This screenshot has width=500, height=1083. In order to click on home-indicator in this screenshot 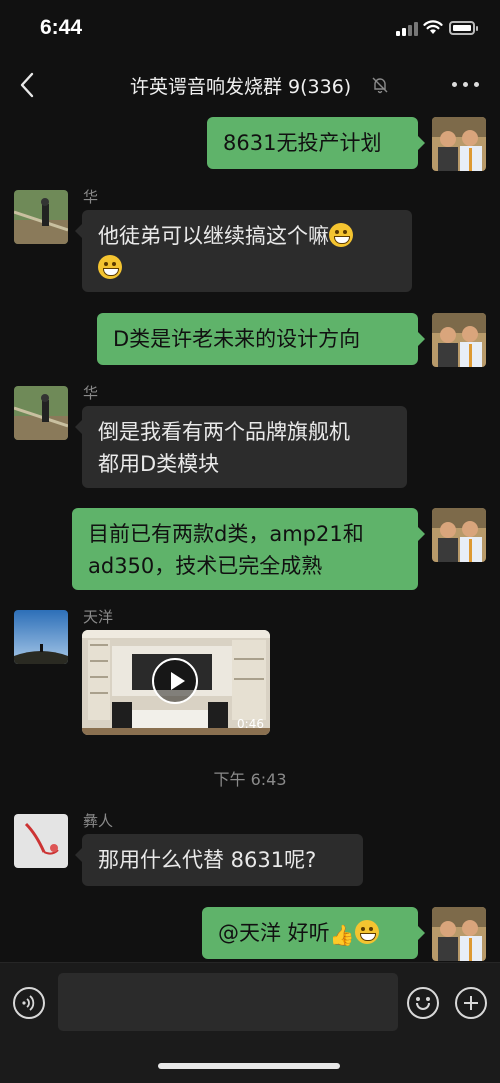, I will do `click(249, 1066)`.